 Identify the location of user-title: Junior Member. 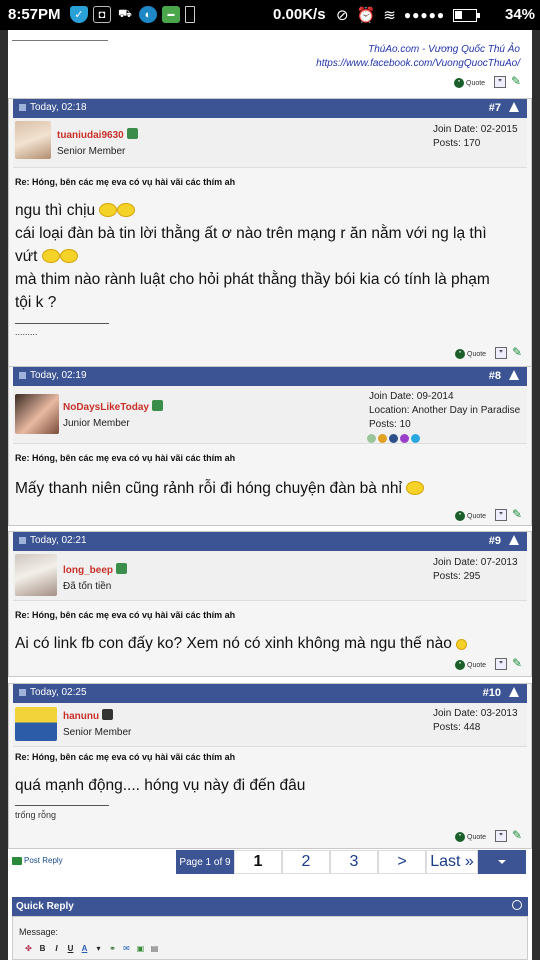
(96, 423).